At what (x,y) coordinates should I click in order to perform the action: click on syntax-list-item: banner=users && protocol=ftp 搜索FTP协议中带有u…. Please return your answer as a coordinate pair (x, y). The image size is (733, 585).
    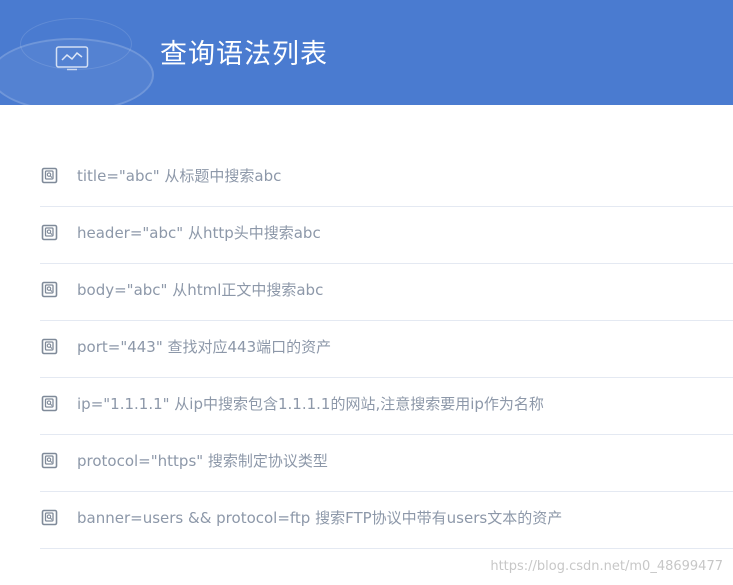
    Looking at the image, I should click on (386, 520).